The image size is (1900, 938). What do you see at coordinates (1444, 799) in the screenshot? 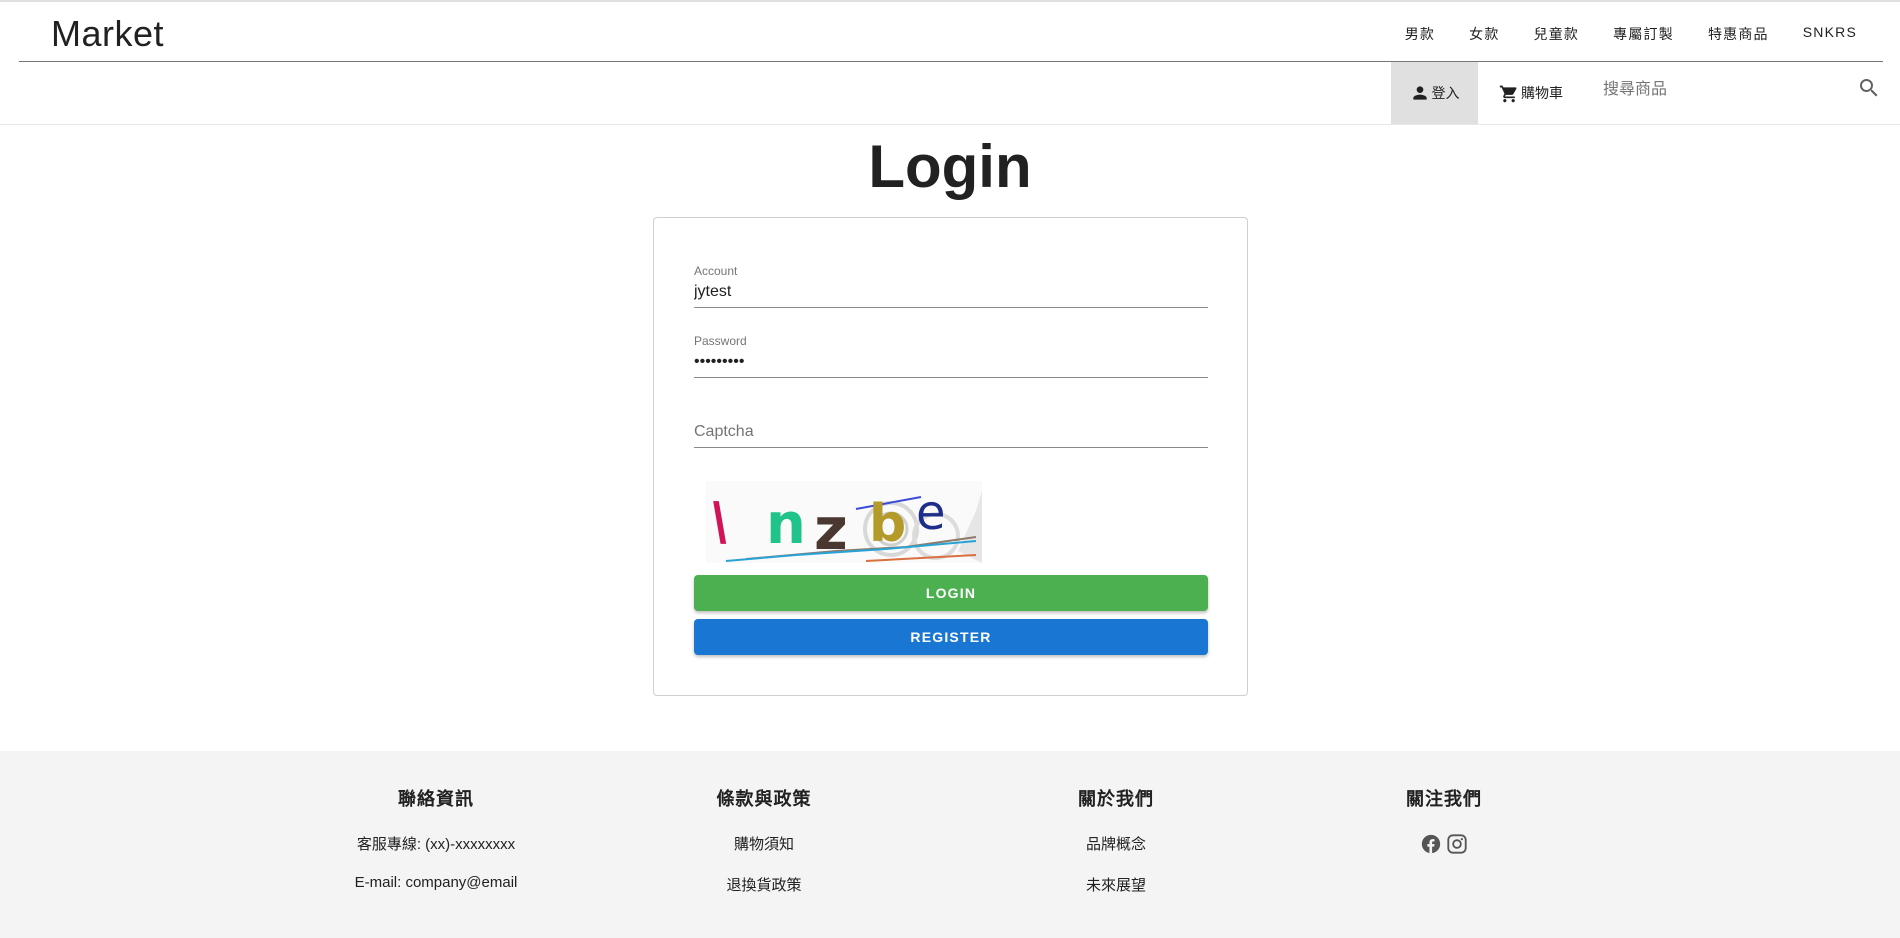
I see `footer-follow-title: 關注我們` at bounding box center [1444, 799].